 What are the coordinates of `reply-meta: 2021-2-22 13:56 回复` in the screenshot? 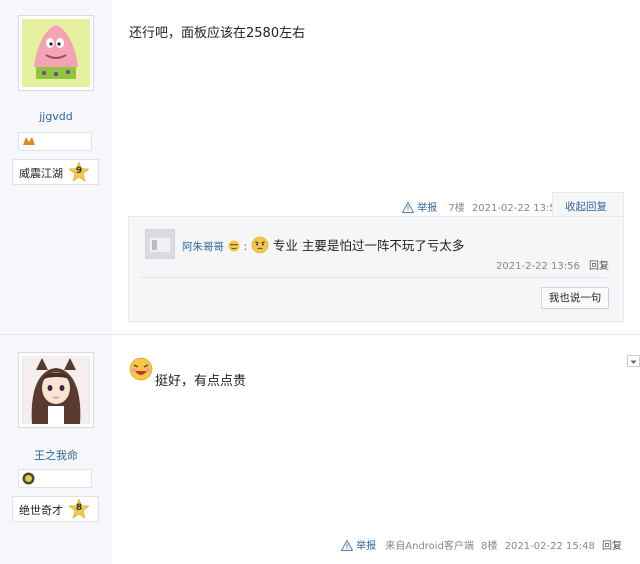 It's located at (552, 264).